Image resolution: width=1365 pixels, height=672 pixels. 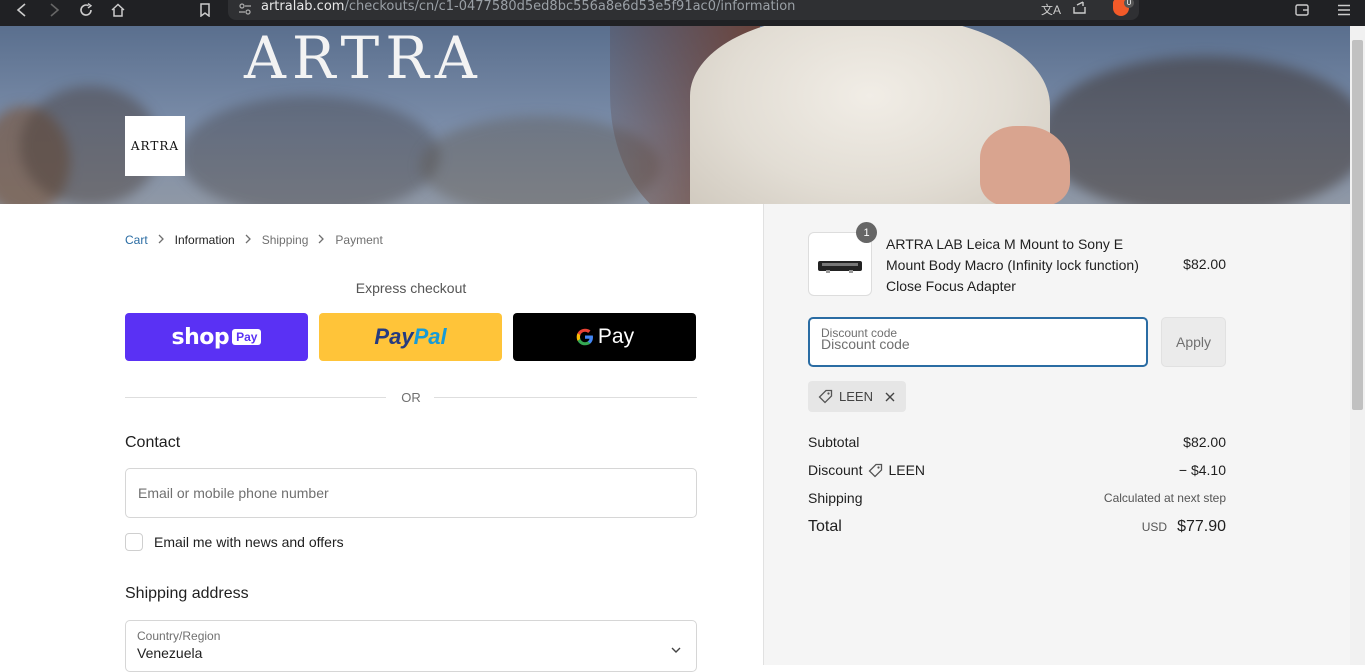 I want to click on lens-adapter-image, so click(x=840, y=267).